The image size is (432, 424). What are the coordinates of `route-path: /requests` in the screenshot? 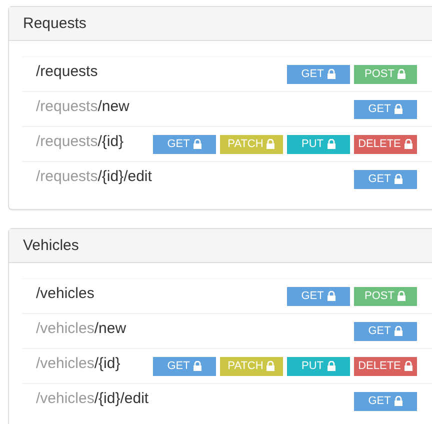 It's located at (67, 71).